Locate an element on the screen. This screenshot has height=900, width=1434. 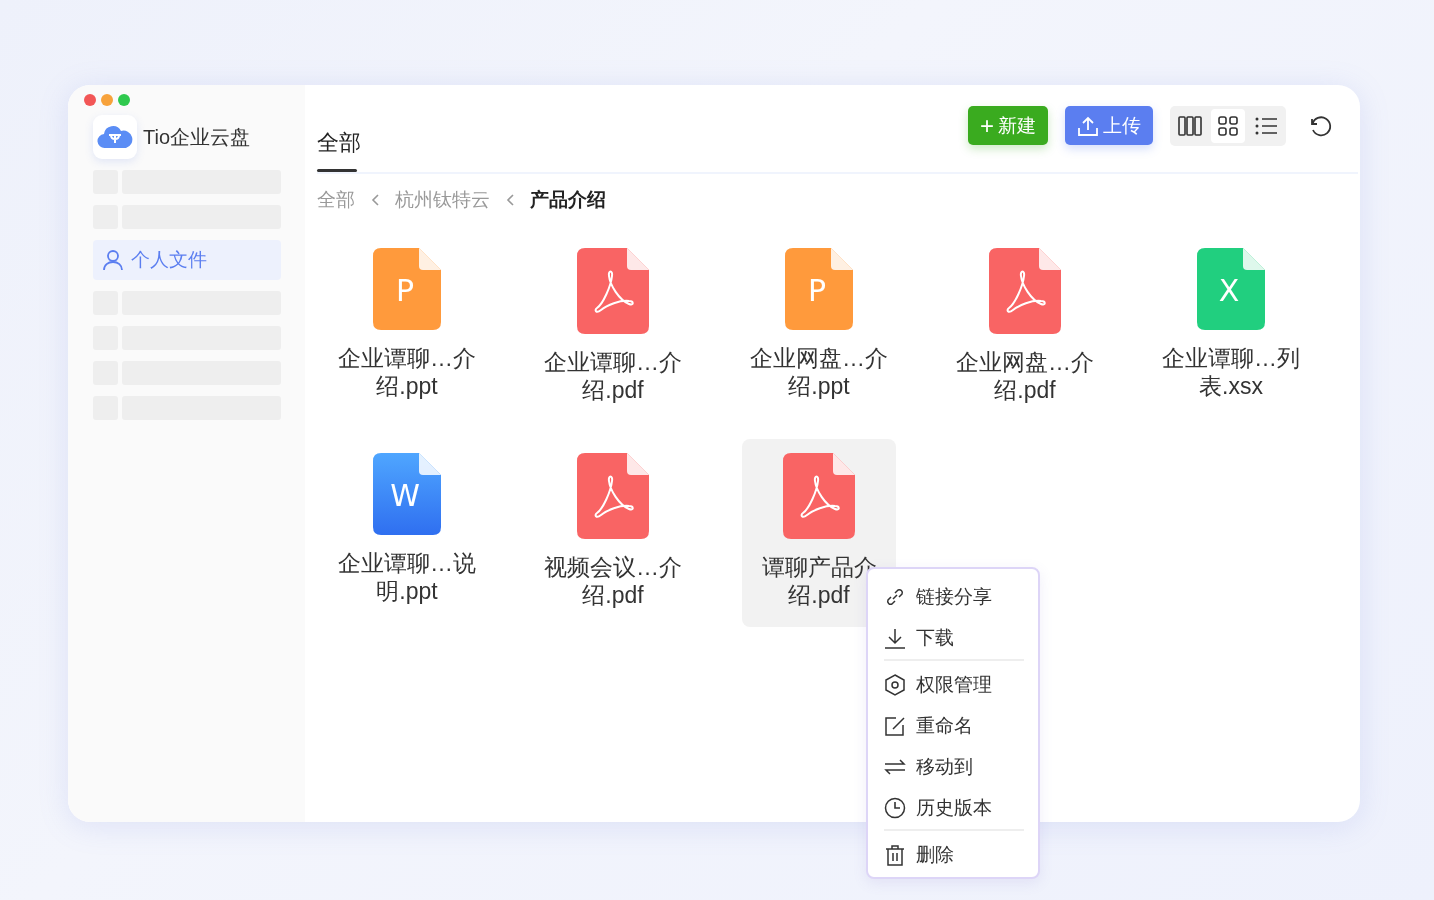
list-icon is located at coordinates (1266, 125).